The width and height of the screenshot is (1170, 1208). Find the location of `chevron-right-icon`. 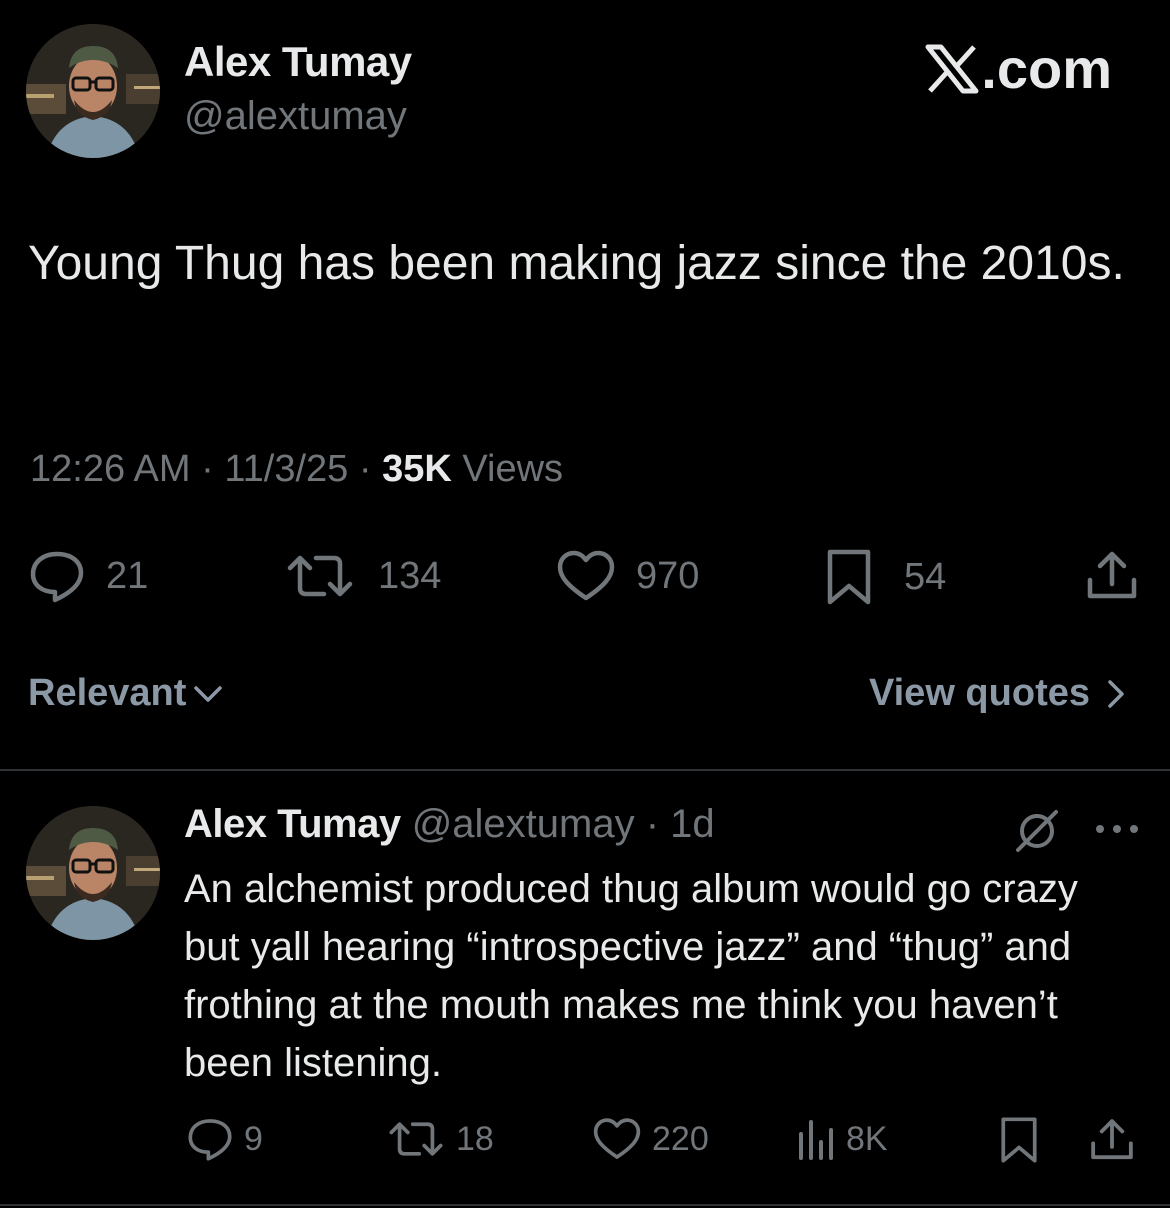

chevron-right-icon is located at coordinates (1116, 693).